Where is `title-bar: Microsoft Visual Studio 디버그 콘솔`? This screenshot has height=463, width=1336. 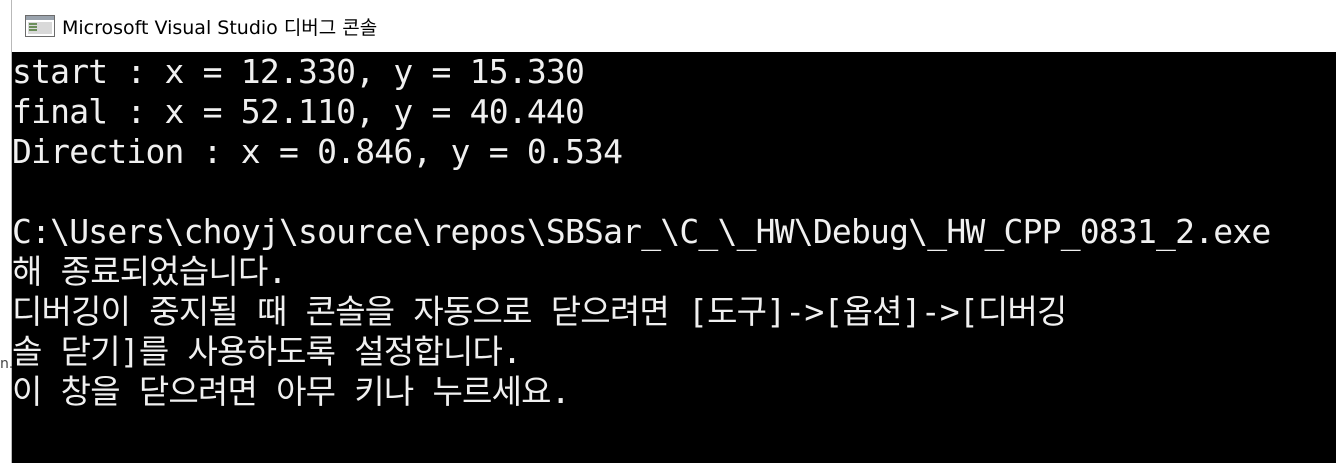 title-bar: Microsoft Visual Studio 디버그 콘솔 is located at coordinates (674, 26).